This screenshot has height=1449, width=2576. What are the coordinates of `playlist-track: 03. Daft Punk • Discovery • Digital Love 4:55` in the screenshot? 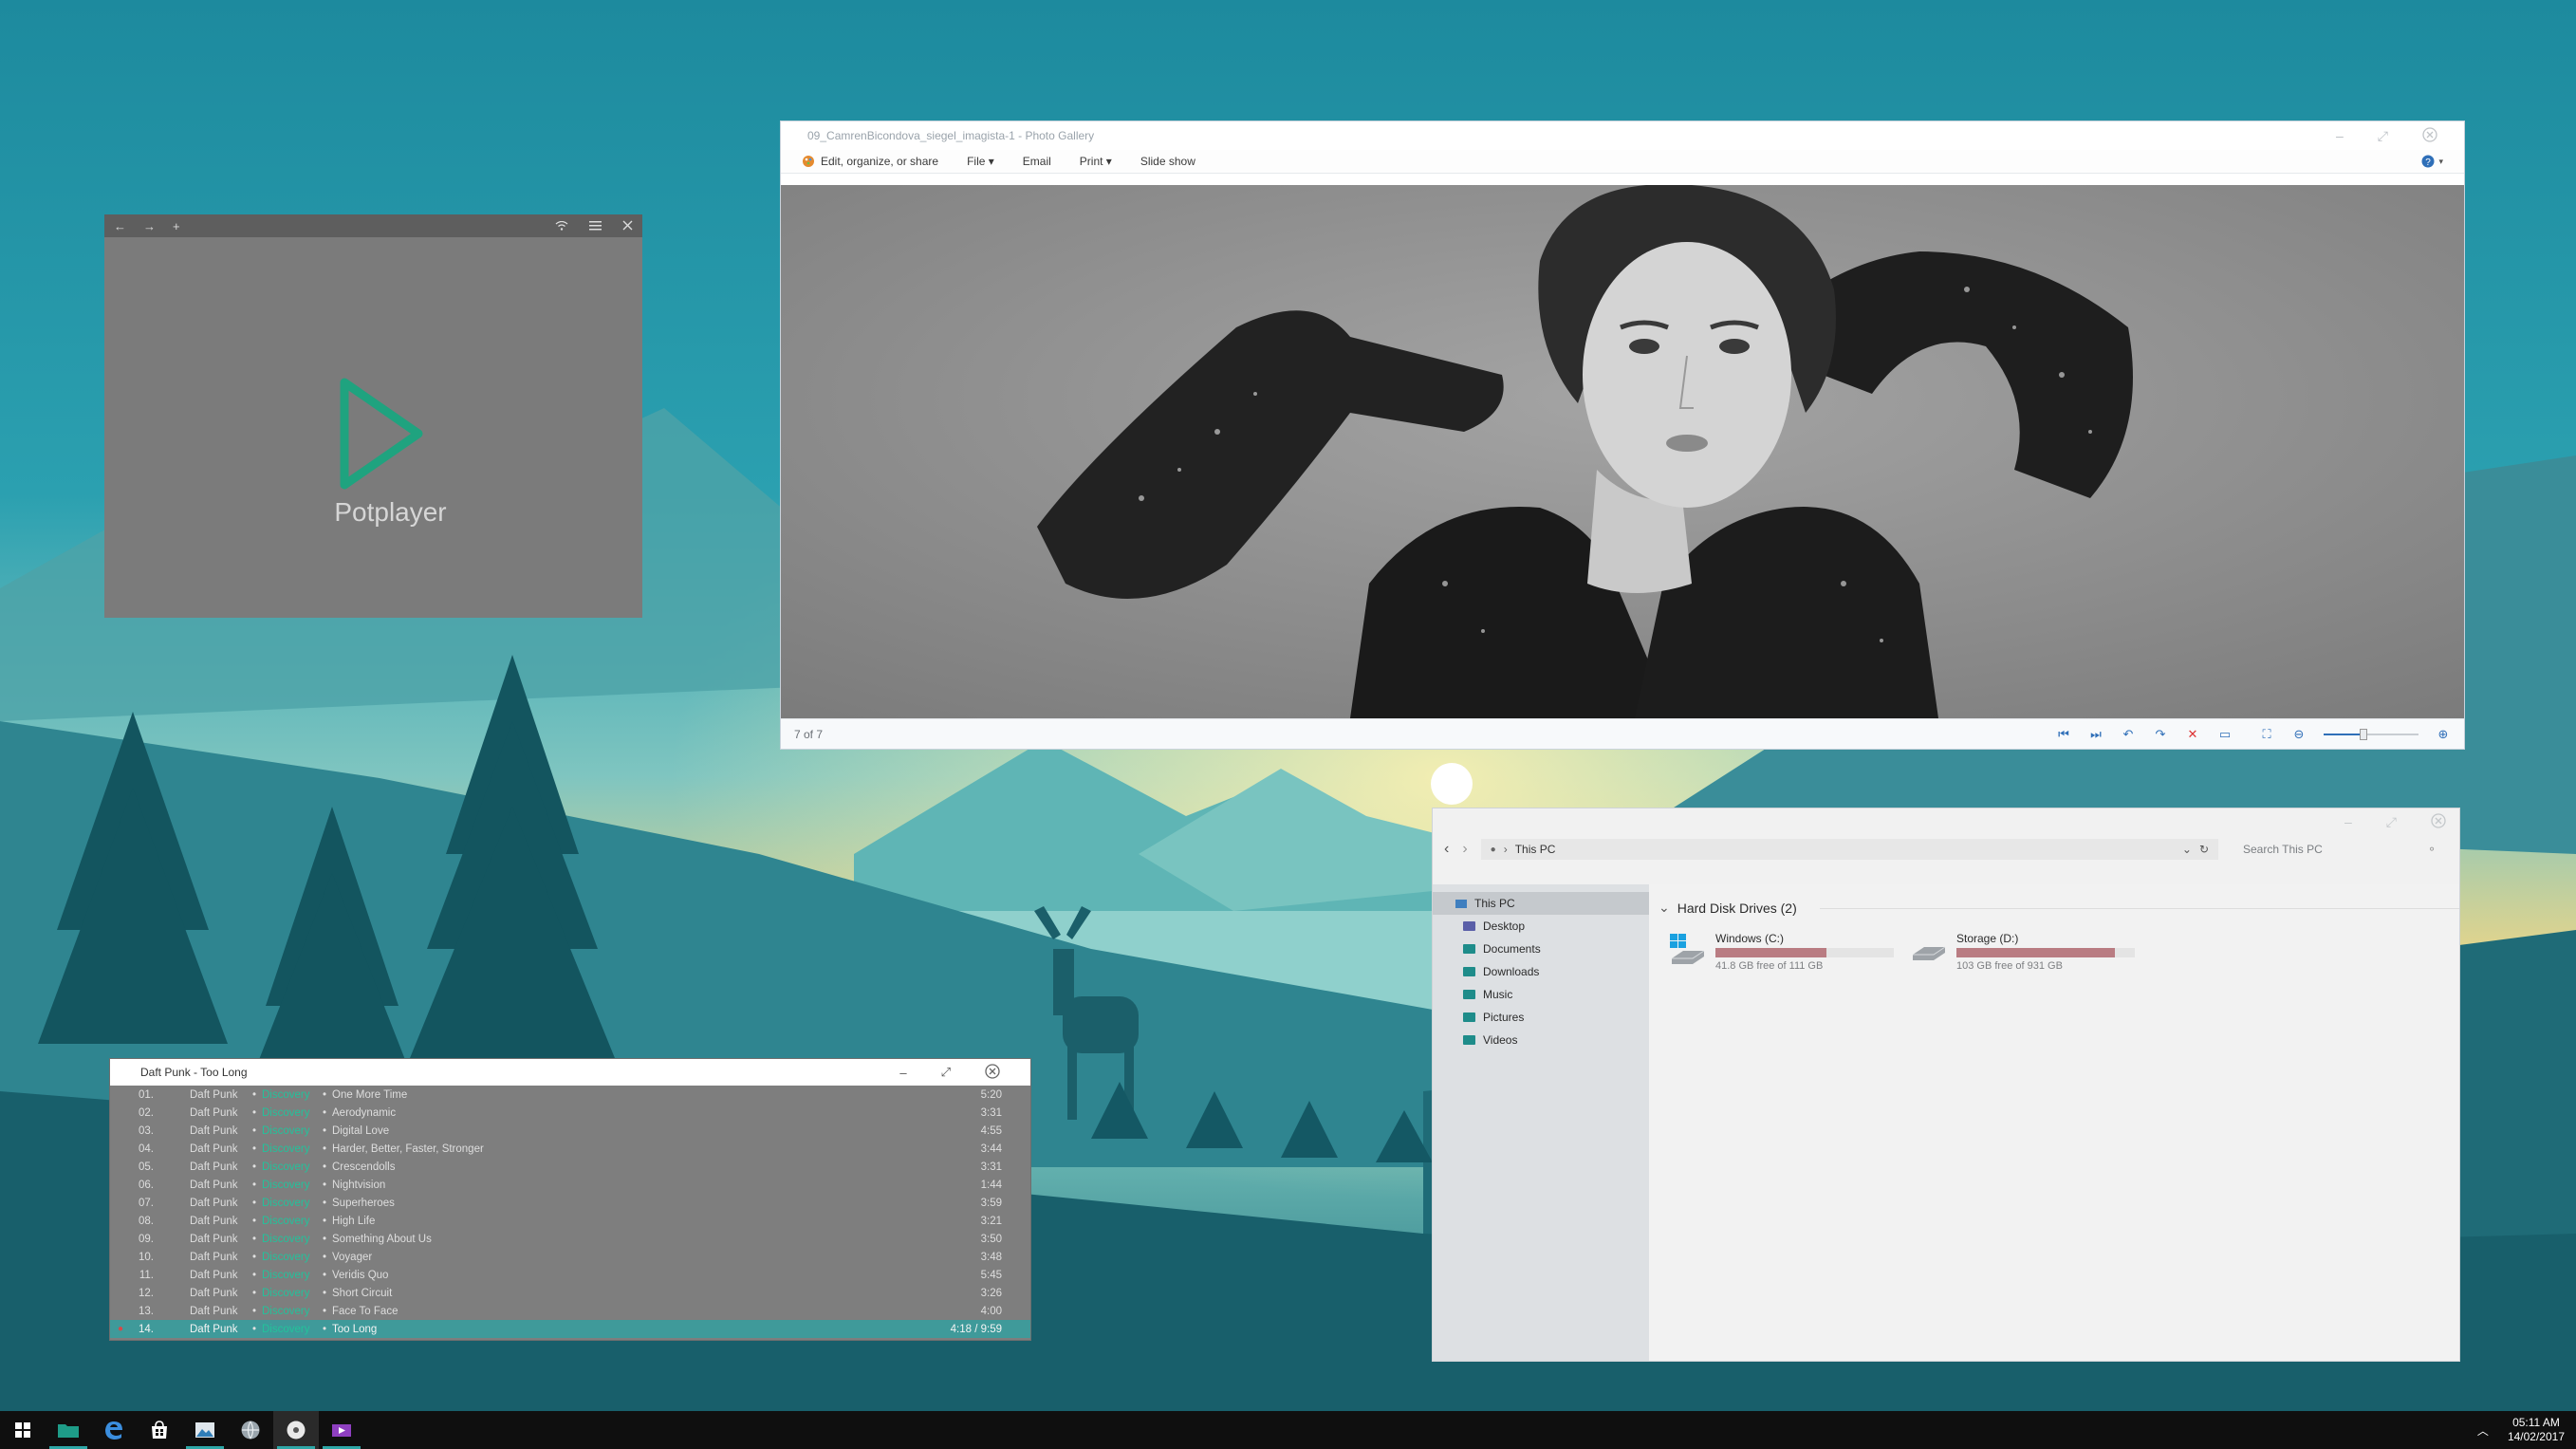 It's located at (570, 1131).